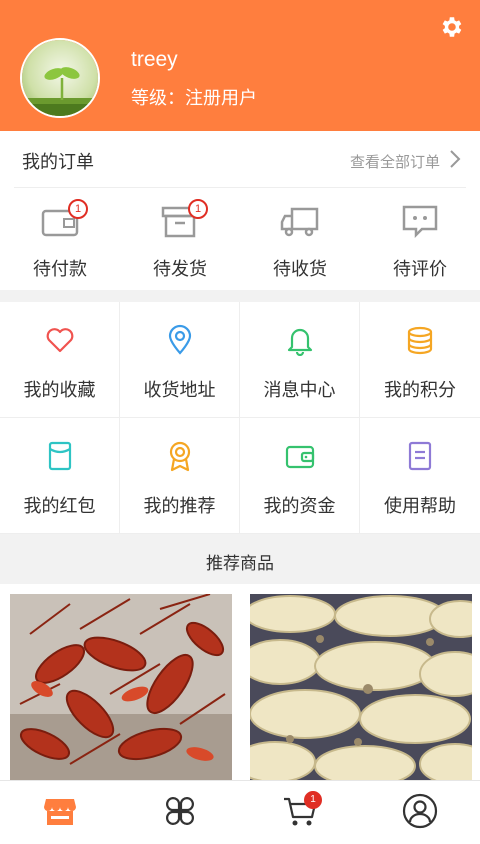 The width and height of the screenshot is (480, 844). What do you see at coordinates (300, 812) in the screenshot?
I see `tab-cart: 1` at bounding box center [300, 812].